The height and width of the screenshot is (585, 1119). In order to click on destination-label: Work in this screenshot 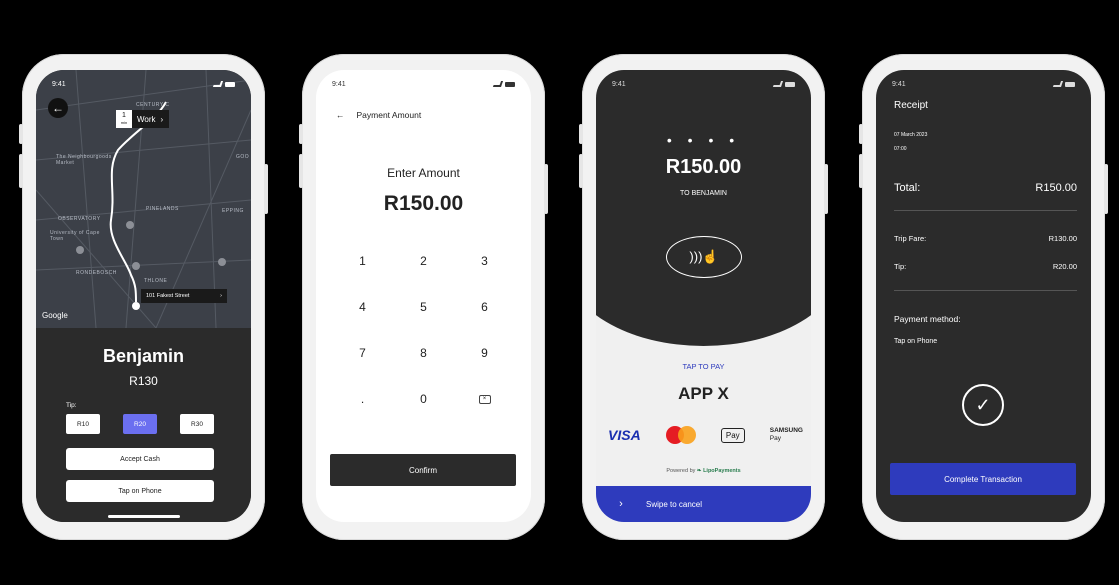, I will do `click(146, 119)`.